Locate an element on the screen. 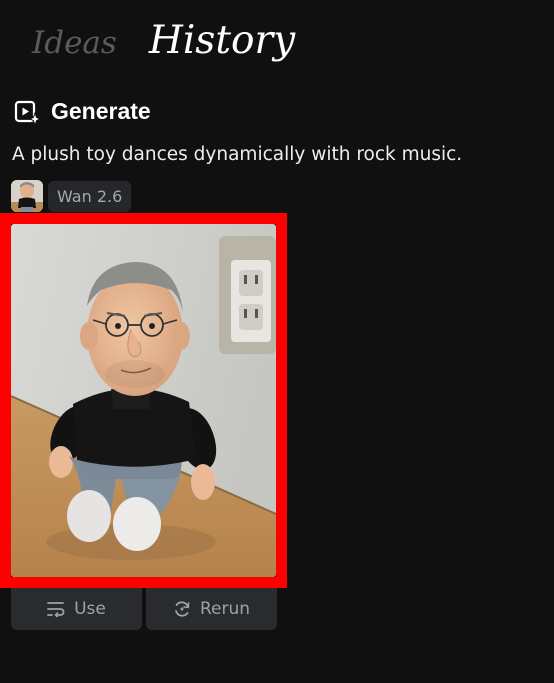 The width and height of the screenshot is (554, 683). generation-header: Generate is located at coordinates (82, 112).